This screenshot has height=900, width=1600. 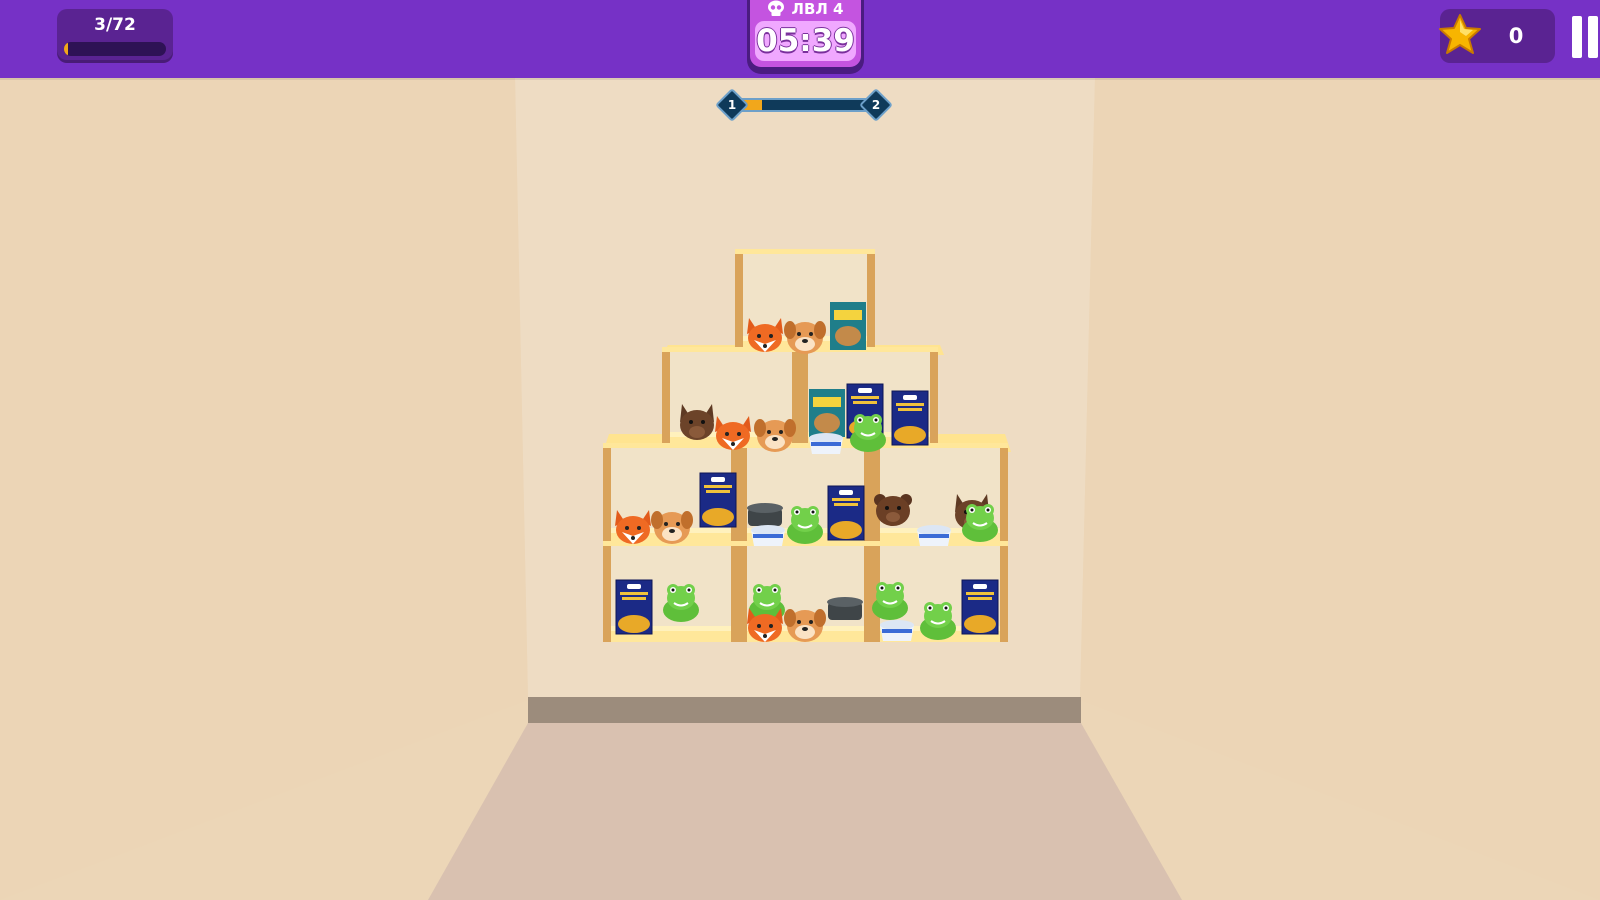 I want to click on pause-button, so click(x=1586, y=37).